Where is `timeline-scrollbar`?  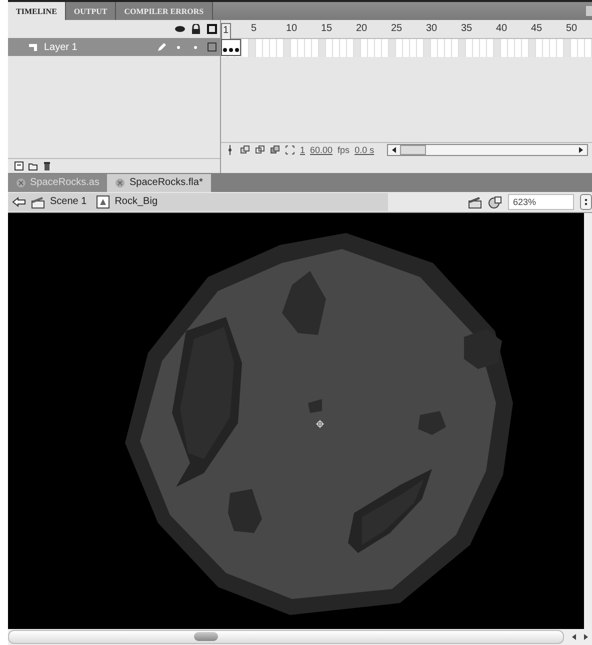
timeline-scrollbar is located at coordinates (487, 150).